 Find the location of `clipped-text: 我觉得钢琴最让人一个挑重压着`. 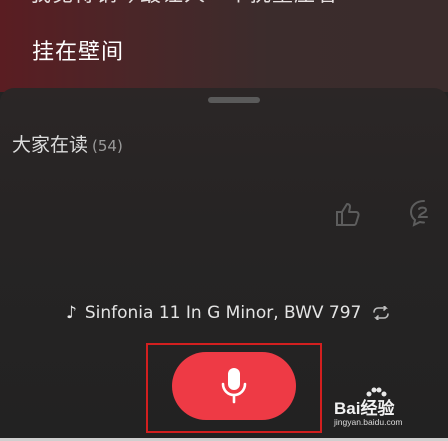

clipped-text: 我觉得钢琴最让人一个挑重压着 is located at coordinates (184, 4).